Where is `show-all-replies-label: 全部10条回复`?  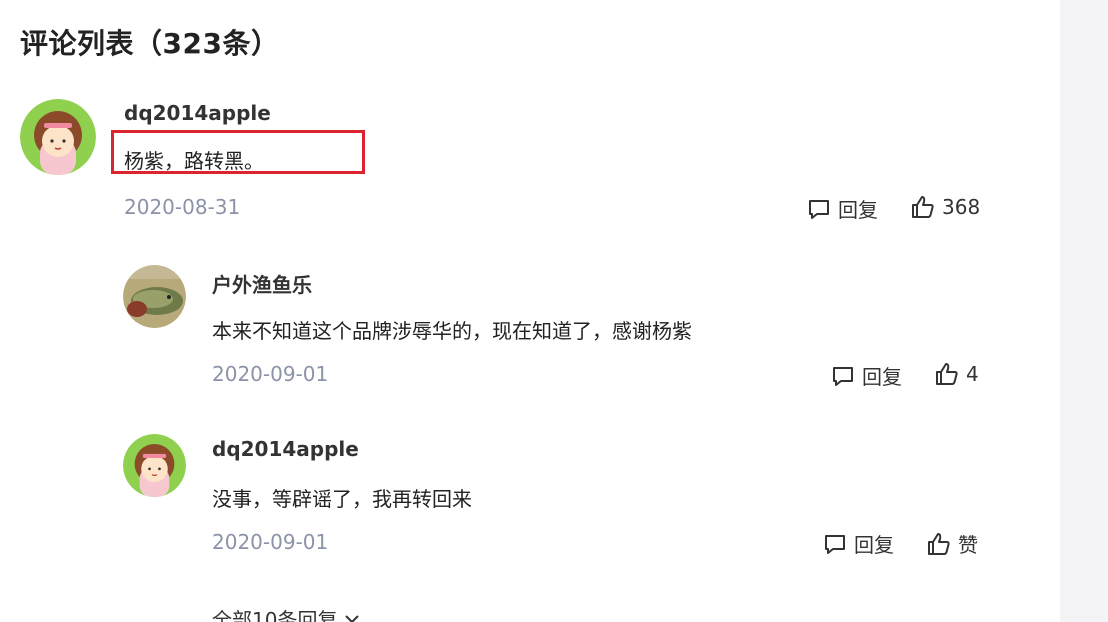 show-all-replies-label: 全部10条回复 is located at coordinates (275, 615).